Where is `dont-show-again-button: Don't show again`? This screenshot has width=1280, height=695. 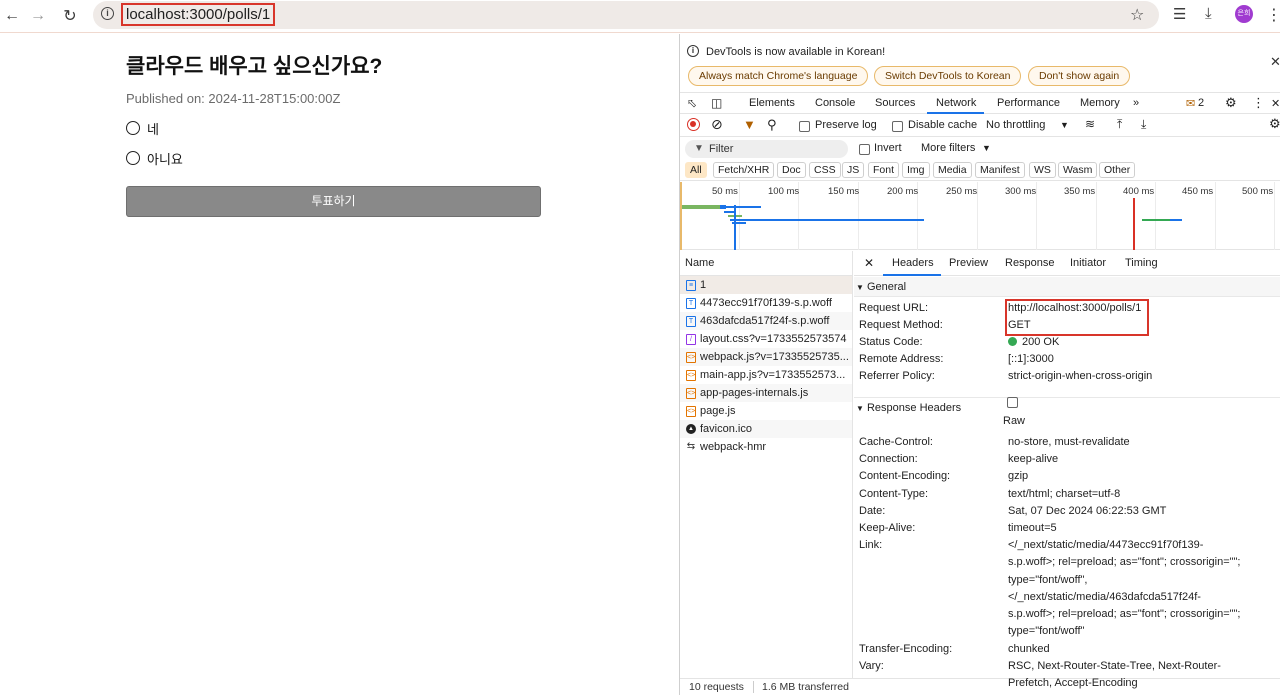 dont-show-again-button: Don't show again is located at coordinates (1079, 76).